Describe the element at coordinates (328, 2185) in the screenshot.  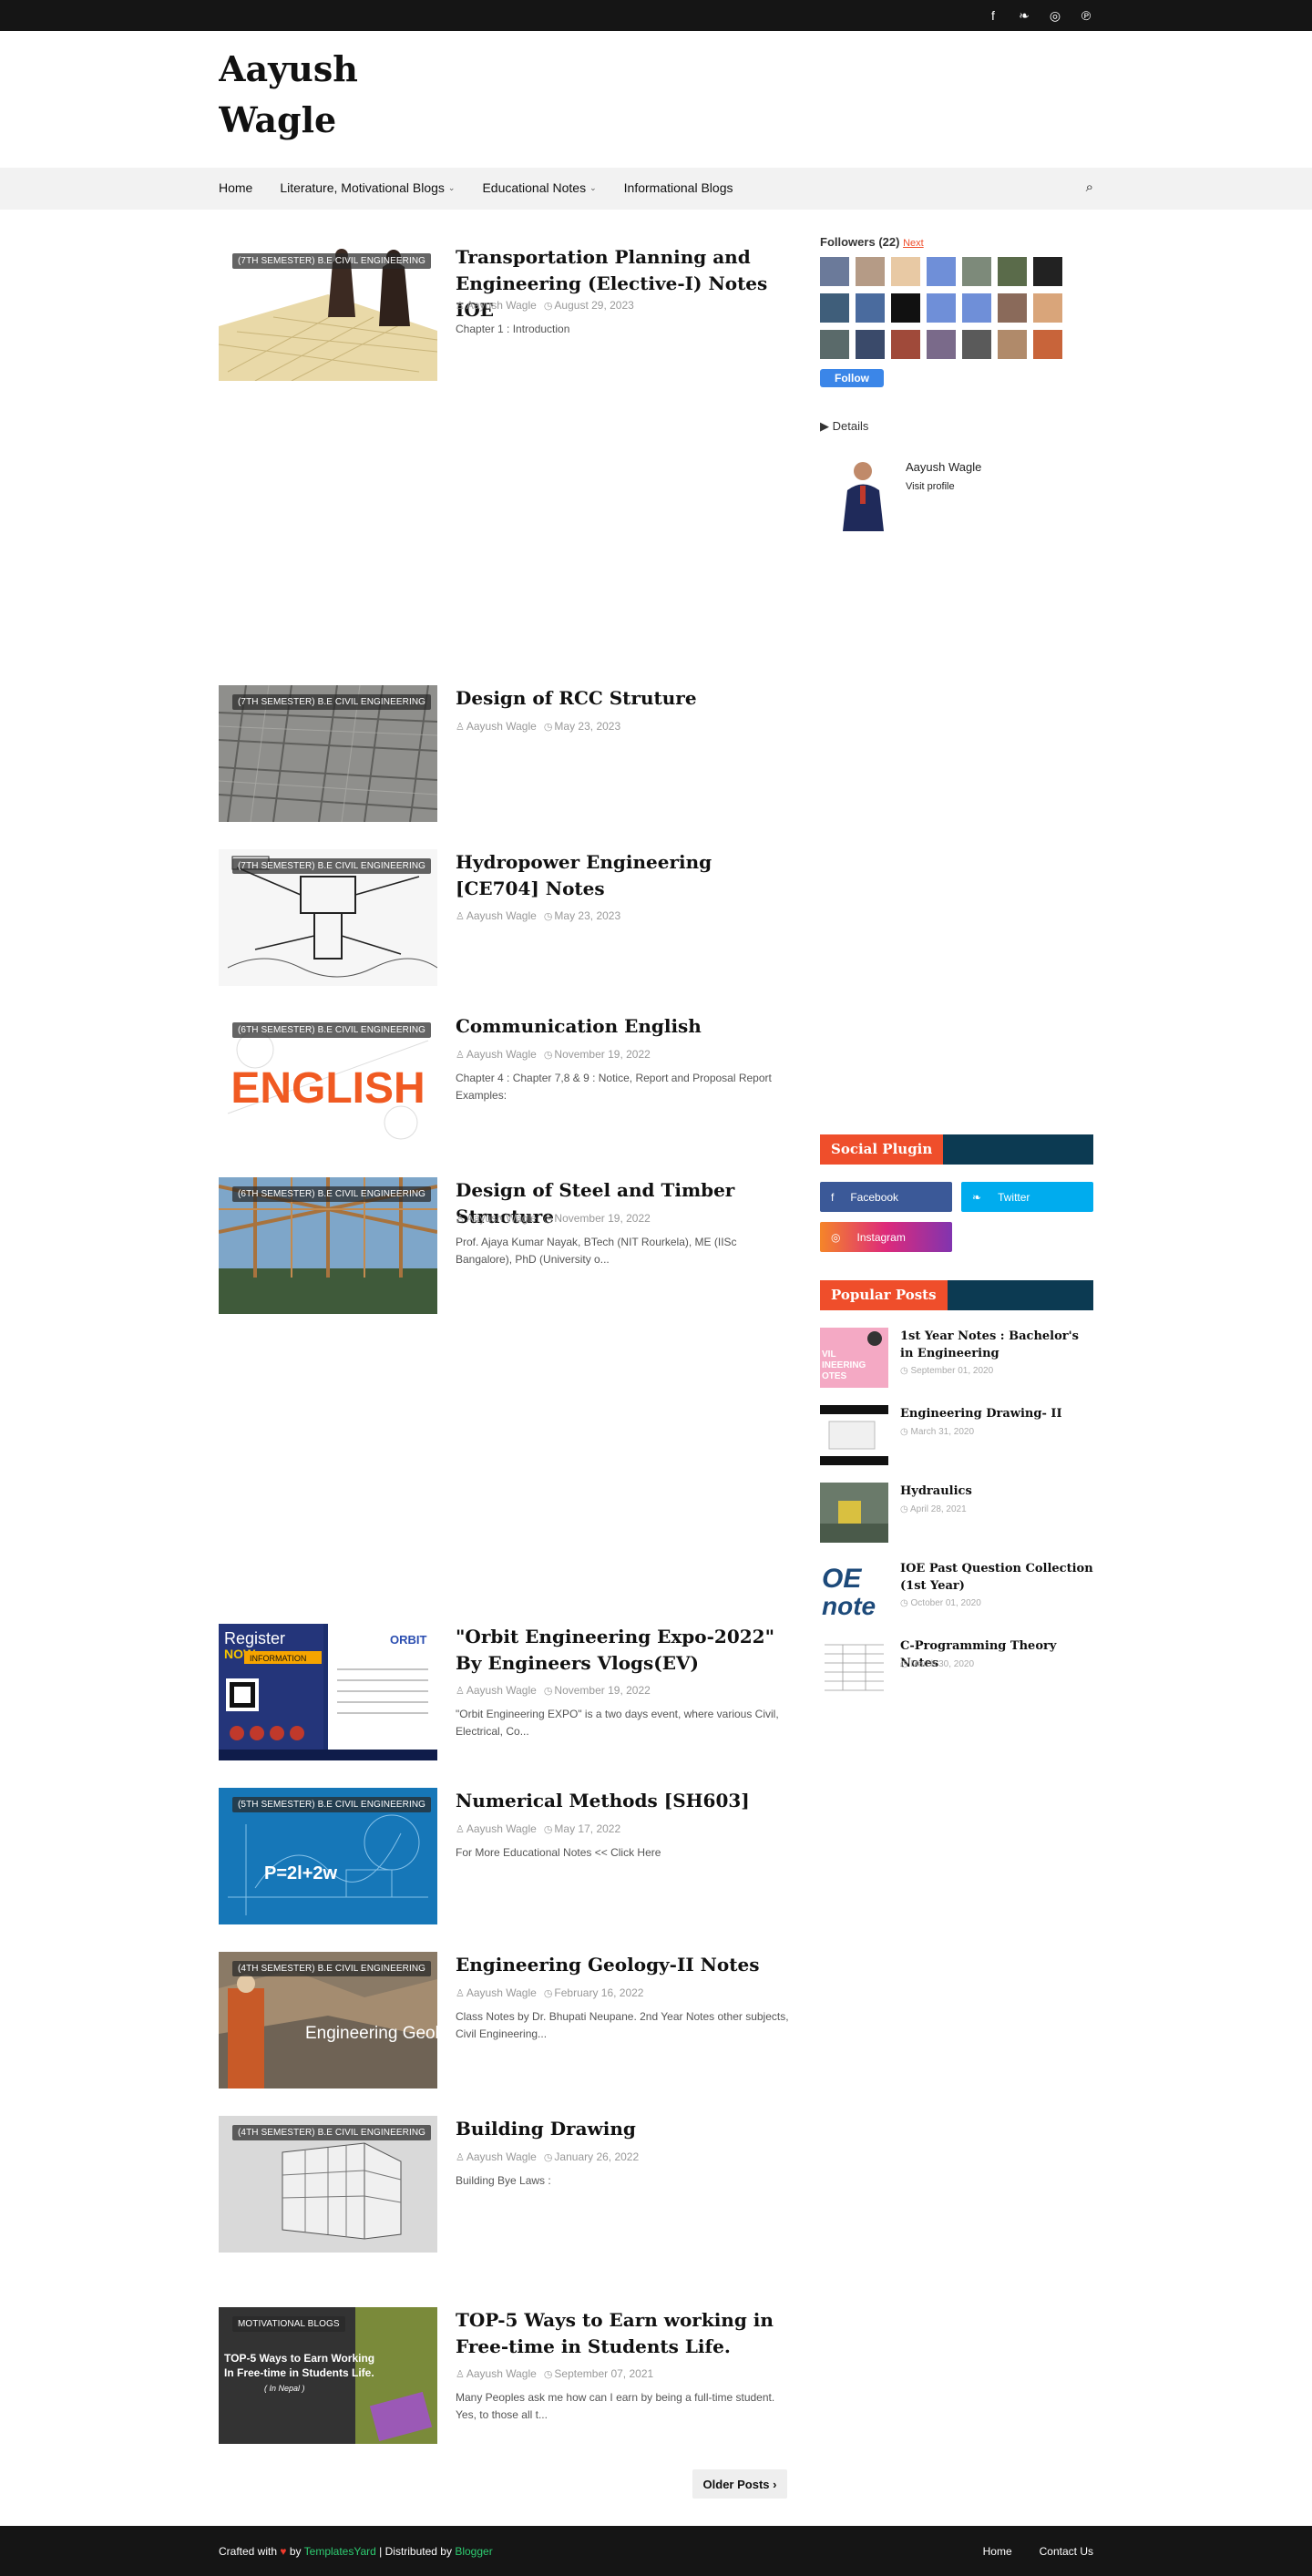
I see `post-thumbnail: (4TH SEMESTER) B.E CIVIL ENGINEERING` at that location.